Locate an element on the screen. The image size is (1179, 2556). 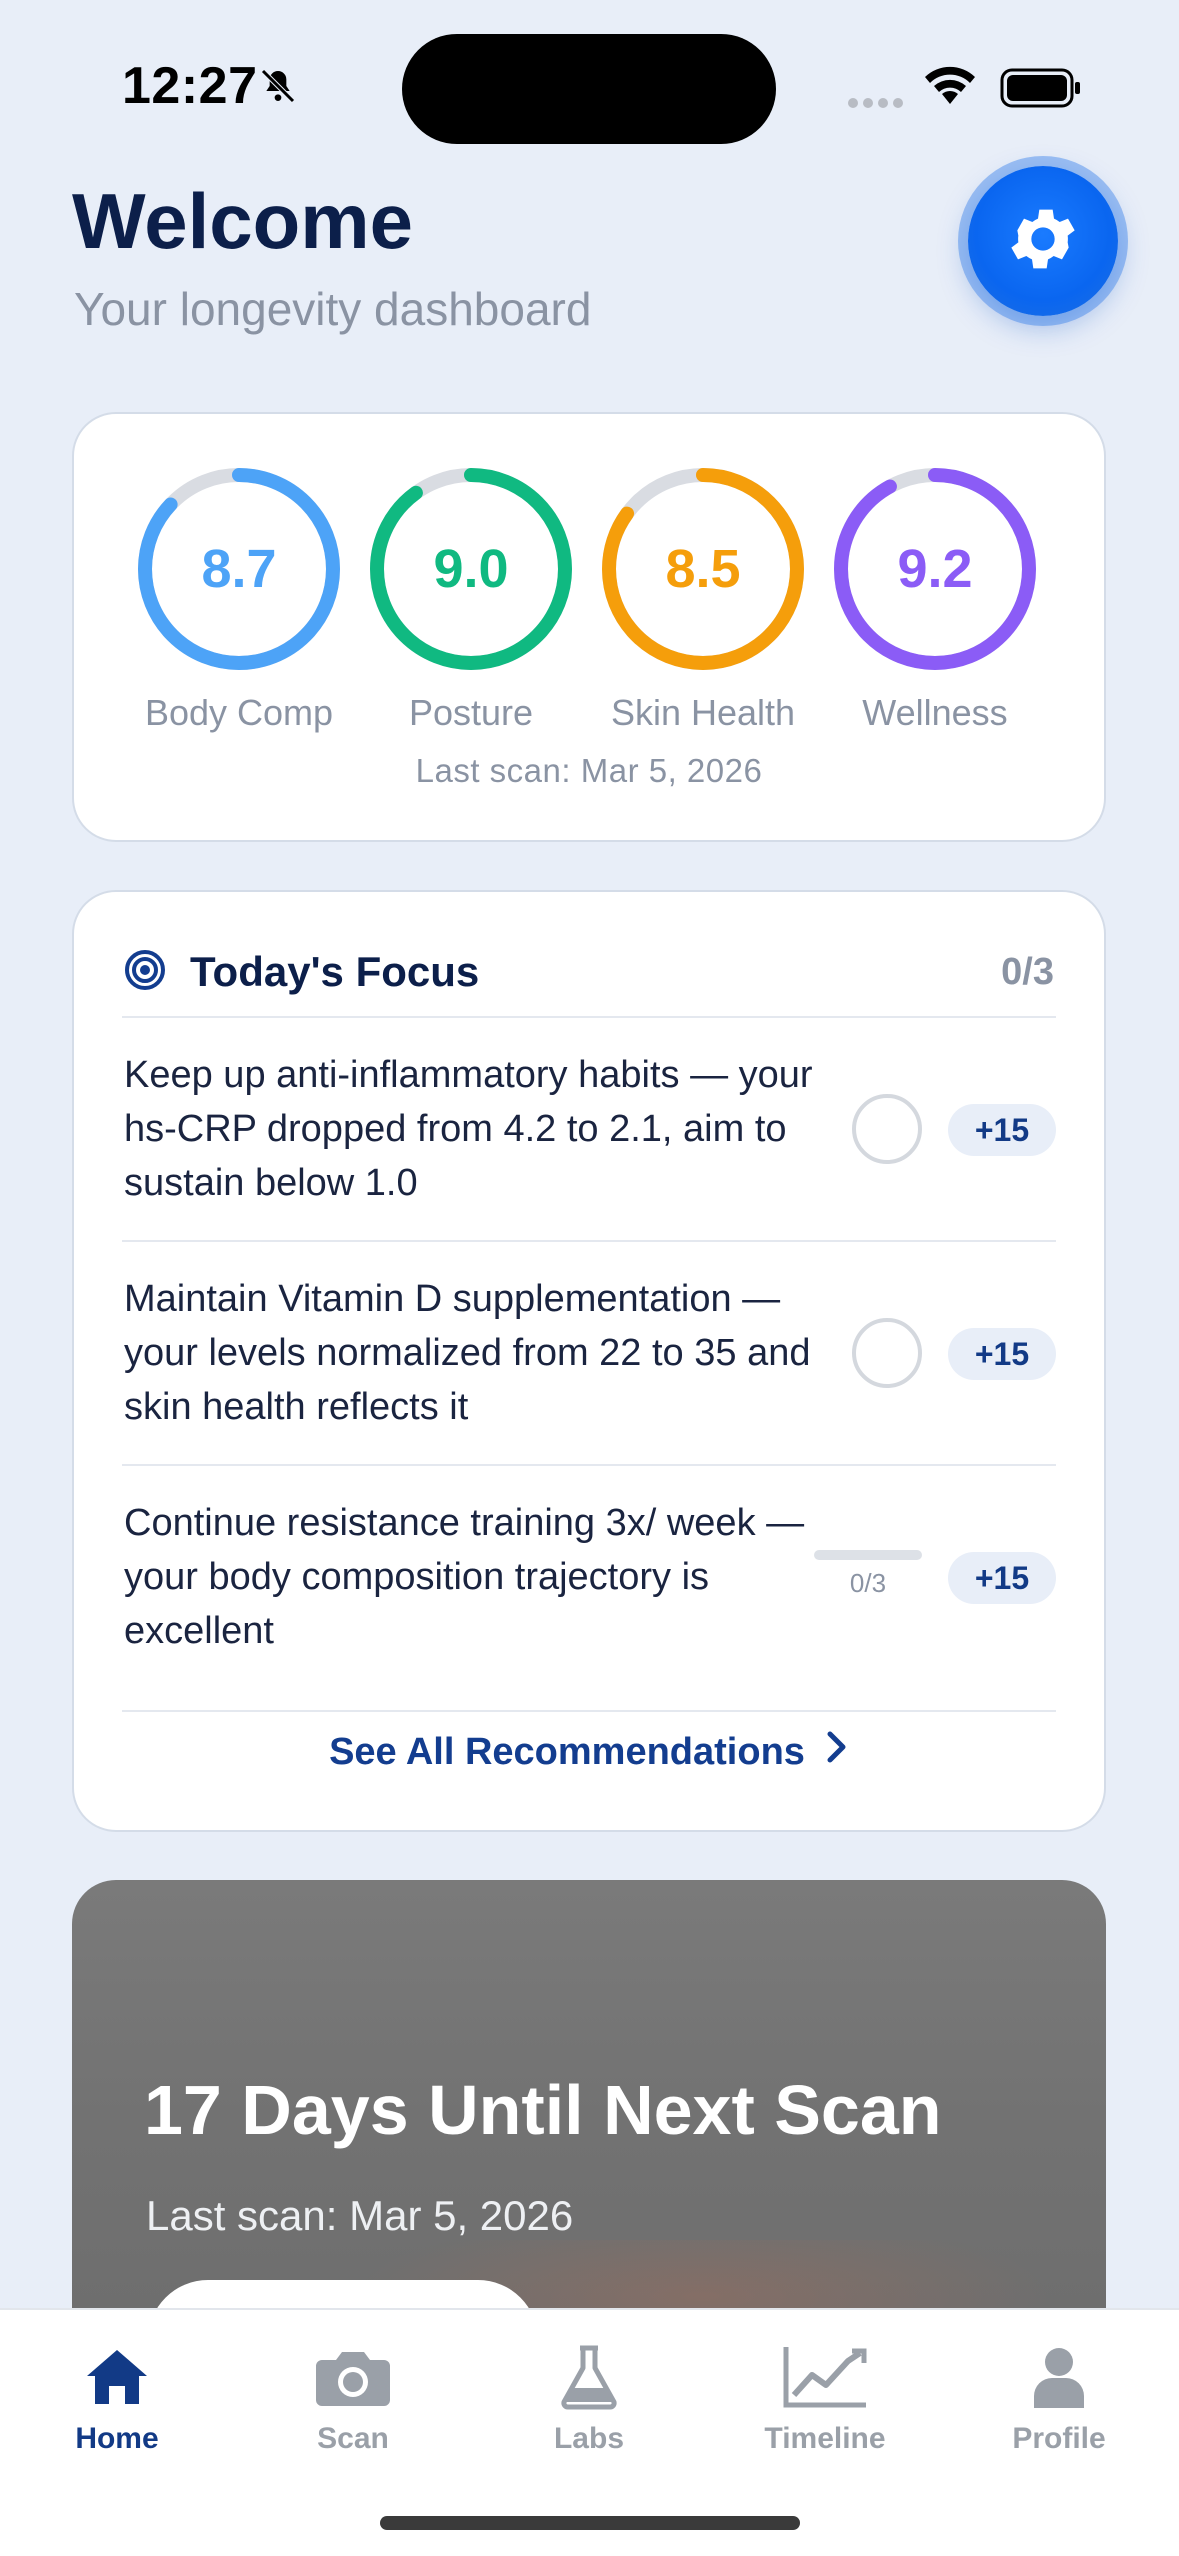
score-label: Body Comp is located at coordinates (239, 712).